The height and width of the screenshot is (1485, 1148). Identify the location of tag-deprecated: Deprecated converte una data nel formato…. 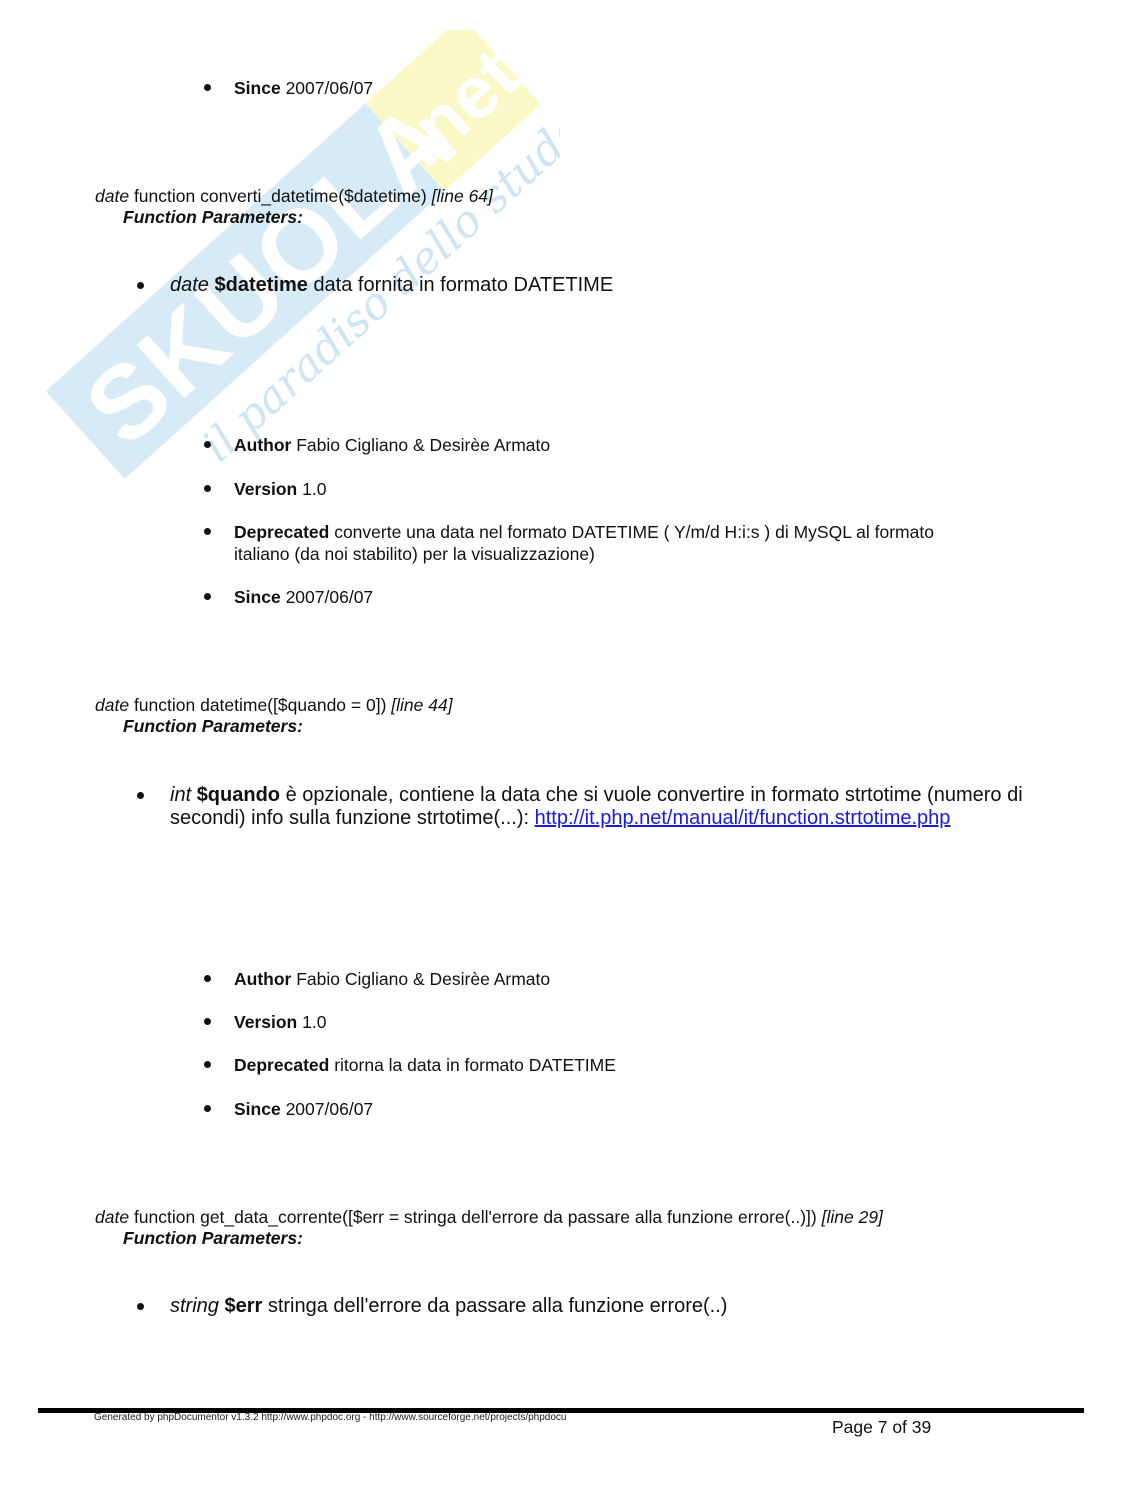
(584, 532).